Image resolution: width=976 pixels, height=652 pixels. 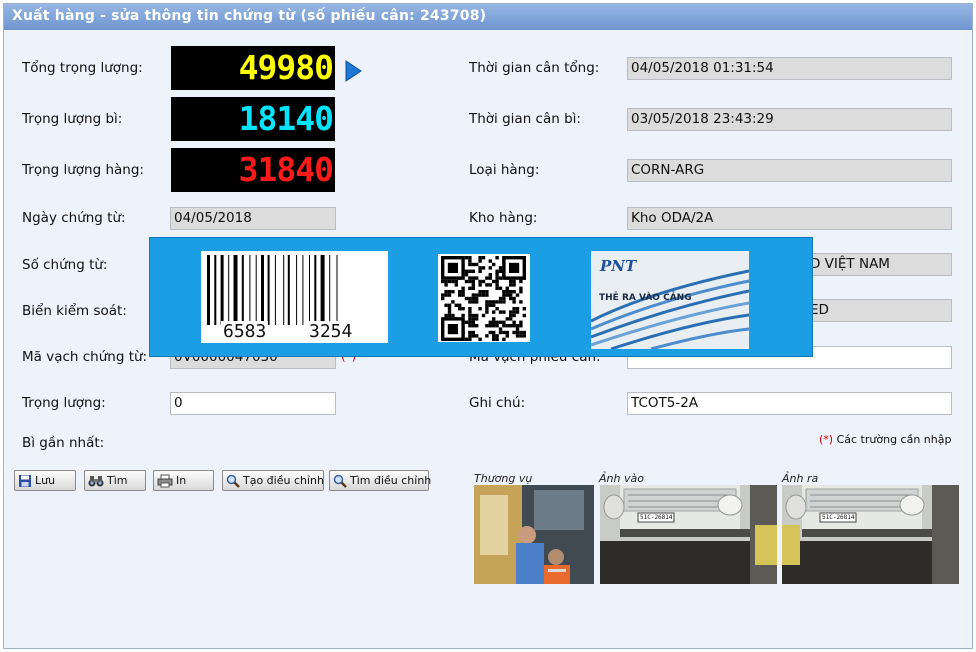 I want to click on trade-photo, so click(x=534, y=534).